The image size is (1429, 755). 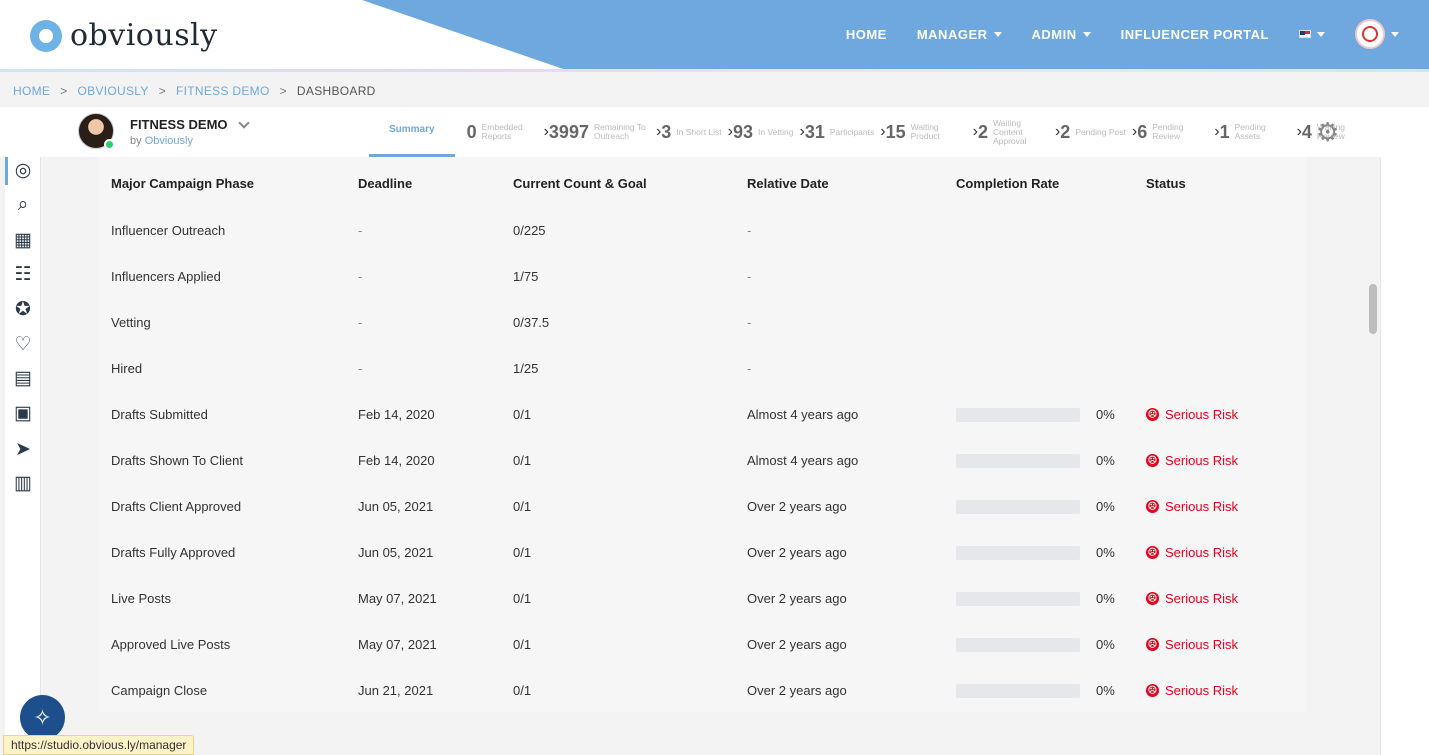 I want to click on step-label: Waiting Content Approval, so click(x=1009, y=131).